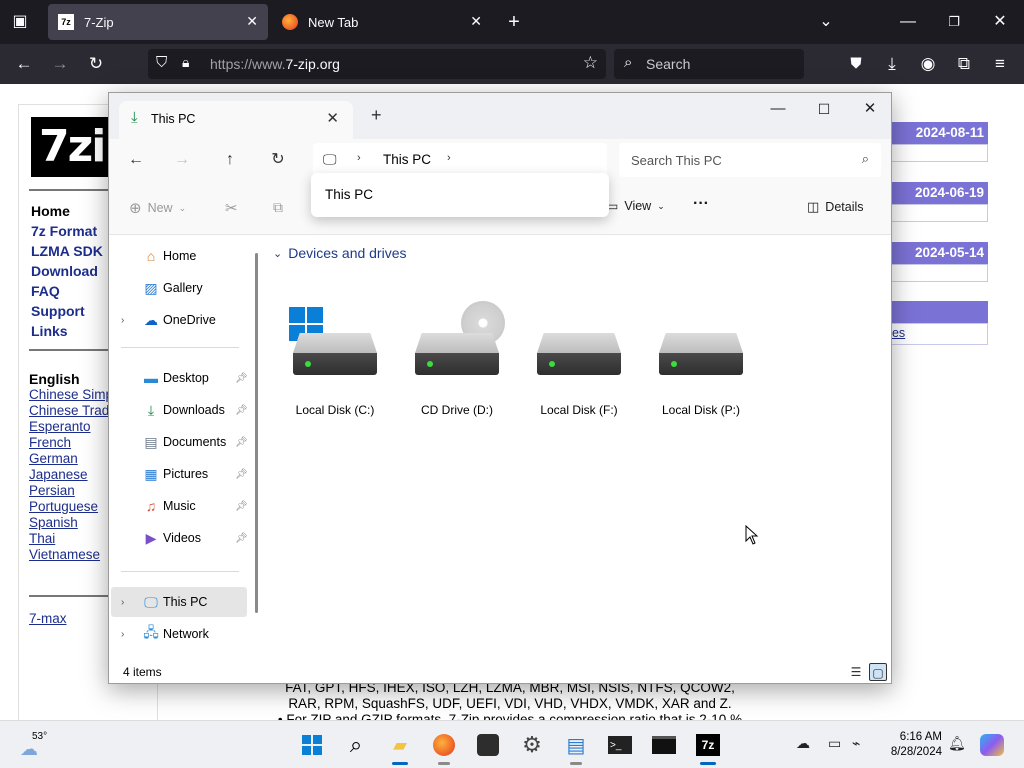 This screenshot has width=1024, height=768. Describe the element at coordinates (231, 208) in the screenshot. I see `cut-button: ✂` at that location.